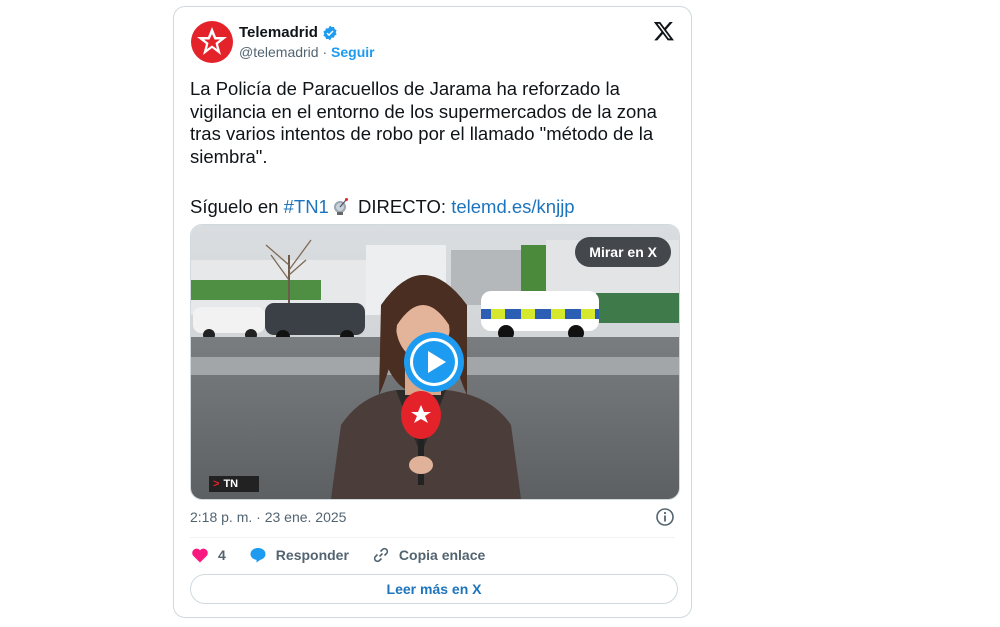 The height and width of the screenshot is (627, 1000). What do you see at coordinates (279, 52) in the screenshot?
I see `account-handle: @telemadrid` at bounding box center [279, 52].